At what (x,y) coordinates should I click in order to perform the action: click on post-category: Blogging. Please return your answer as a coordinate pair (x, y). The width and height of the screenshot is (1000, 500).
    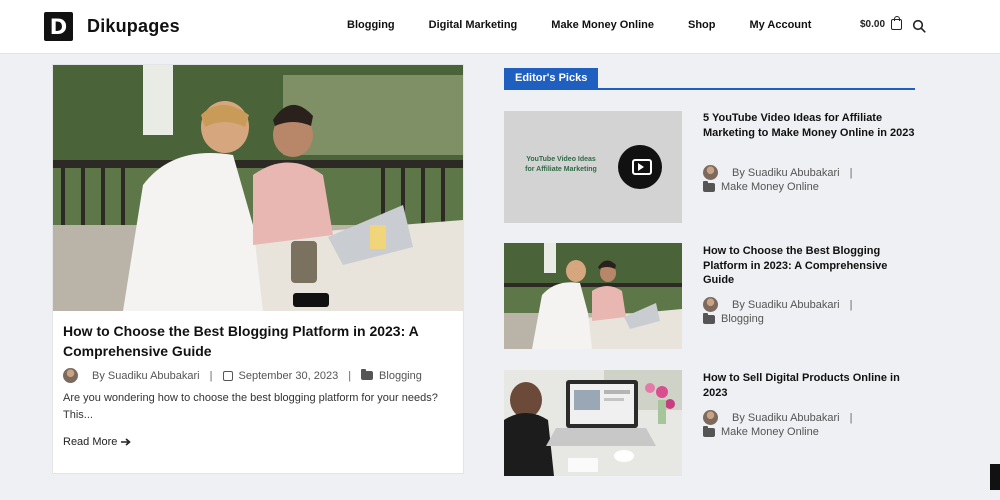
    Looking at the image, I should click on (400, 376).